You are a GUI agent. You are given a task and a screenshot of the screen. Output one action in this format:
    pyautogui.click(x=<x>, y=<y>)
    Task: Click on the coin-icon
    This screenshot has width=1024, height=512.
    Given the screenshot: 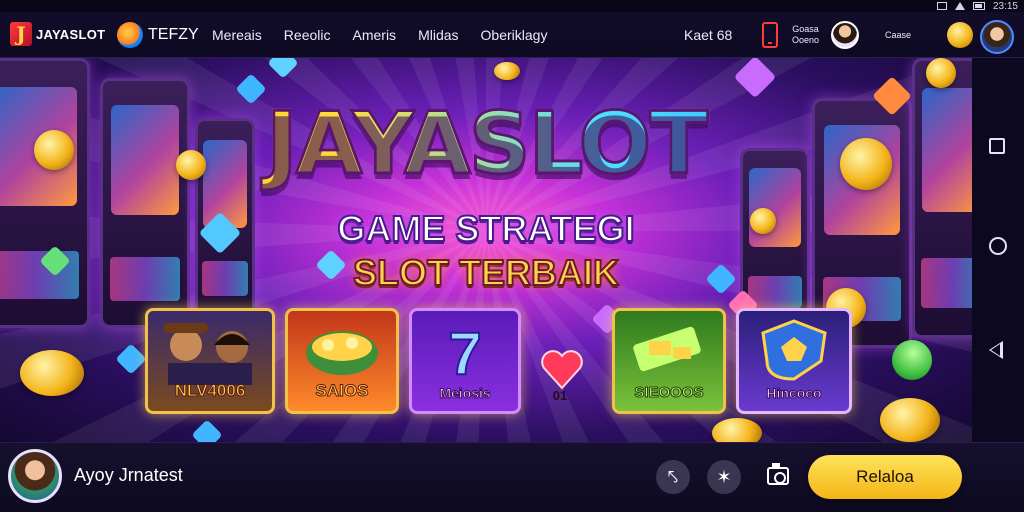 What is the action you would take?
    pyautogui.click(x=960, y=35)
    